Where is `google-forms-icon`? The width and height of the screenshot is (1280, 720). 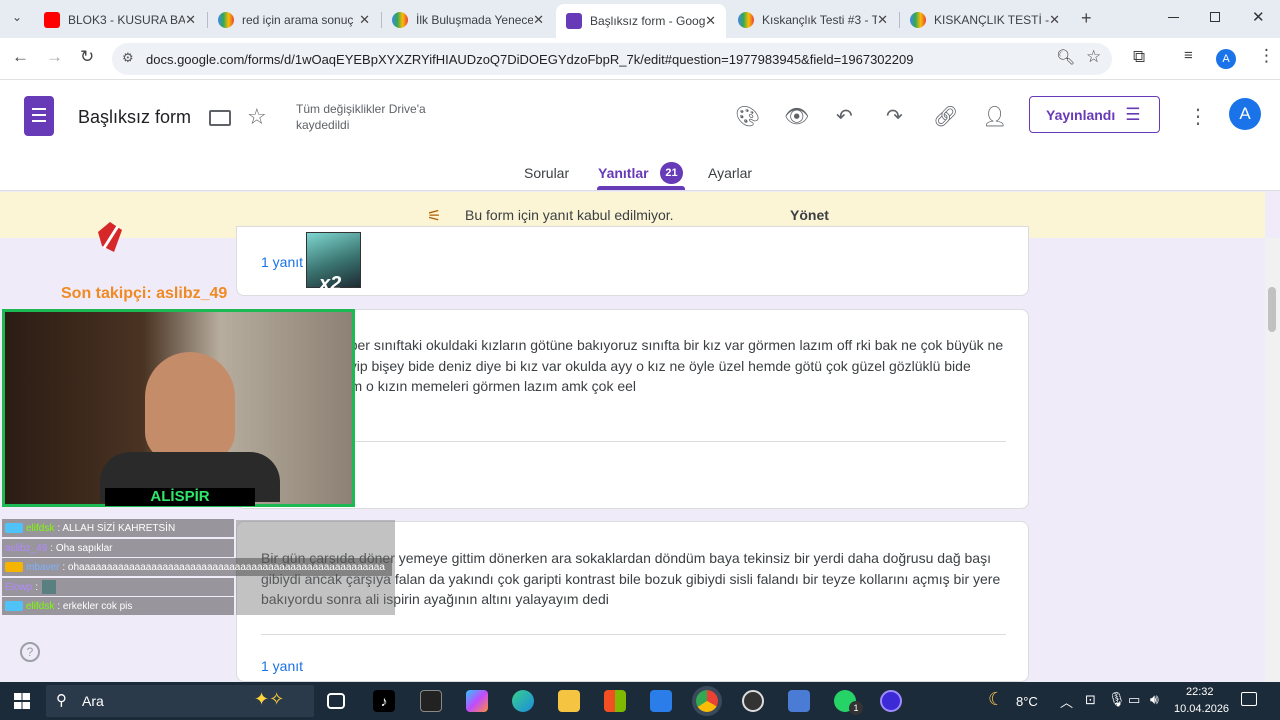 google-forms-icon is located at coordinates (574, 21).